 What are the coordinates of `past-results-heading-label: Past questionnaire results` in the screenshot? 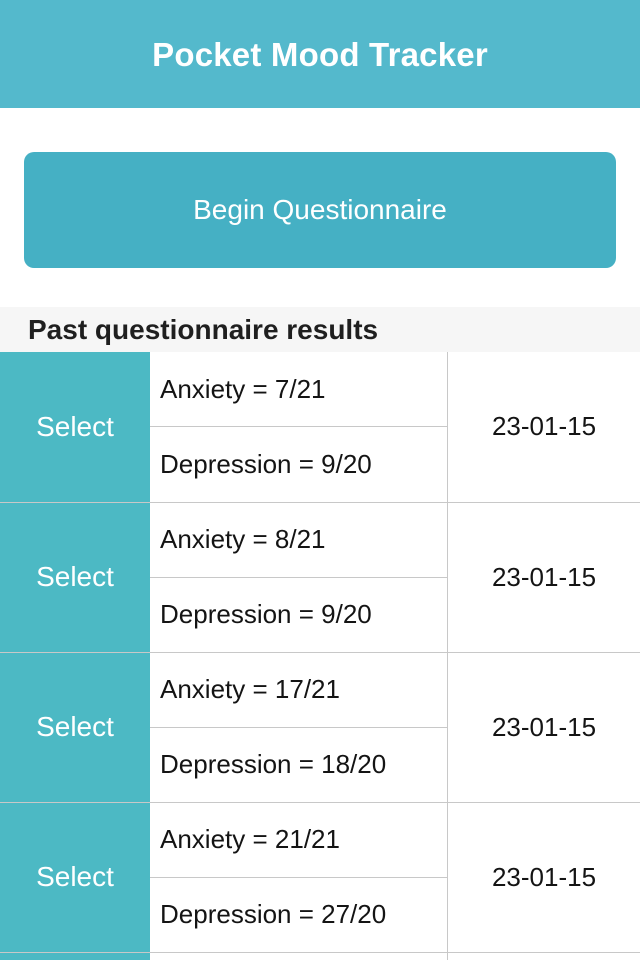 It's located at (203, 329).